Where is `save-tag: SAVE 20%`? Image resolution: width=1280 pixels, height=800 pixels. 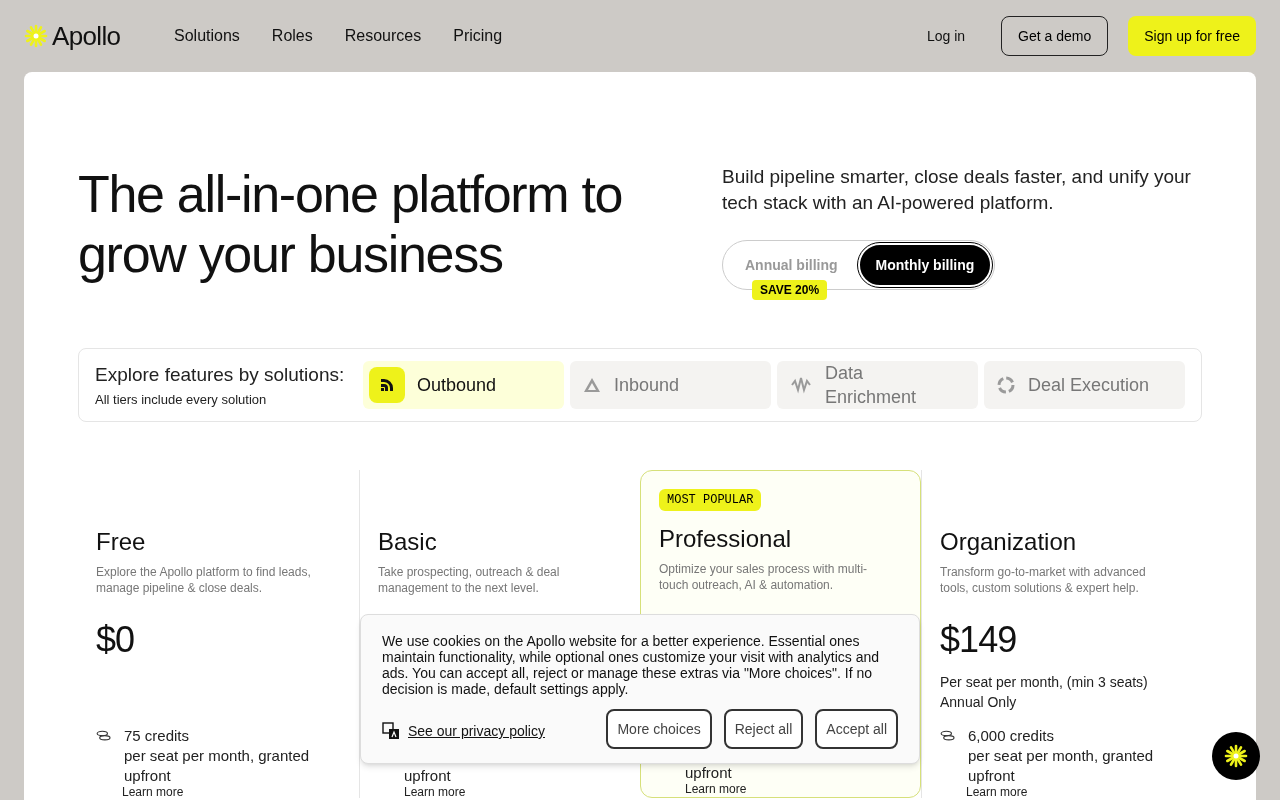 save-tag: SAVE 20% is located at coordinates (790, 290).